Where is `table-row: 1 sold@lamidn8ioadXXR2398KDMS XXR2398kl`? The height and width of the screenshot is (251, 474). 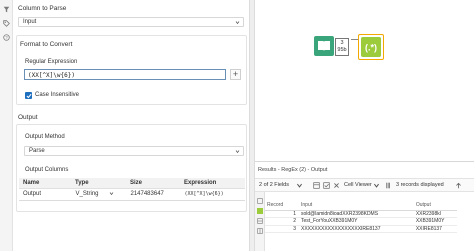 table-row: 1 sold@lamidn8ioadXXR2398KDMS XXR2398kl is located at coordinates (361, 214).